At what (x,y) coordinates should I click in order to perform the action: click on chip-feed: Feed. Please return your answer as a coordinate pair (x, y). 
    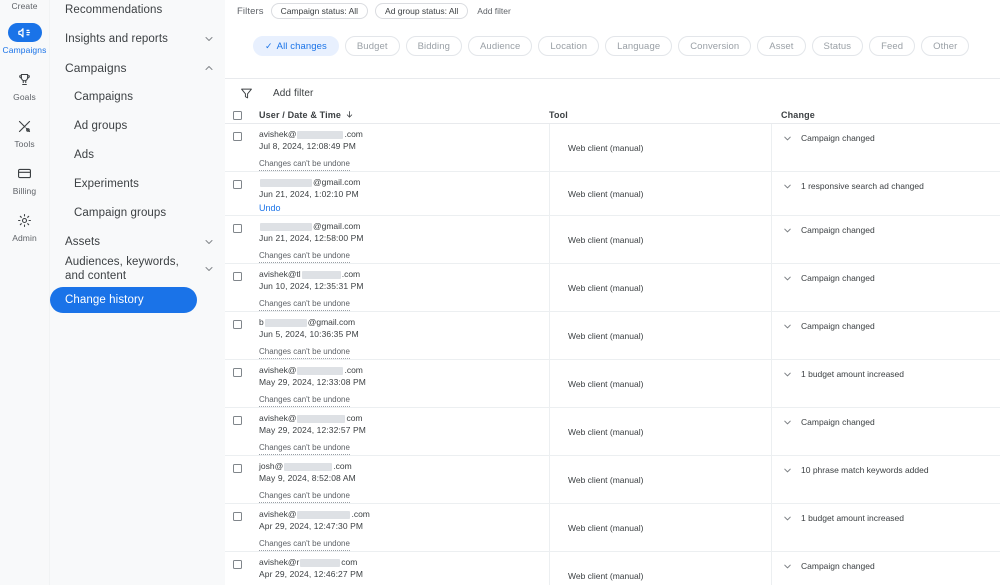
    Looking at the image, I should click on (892, 46).